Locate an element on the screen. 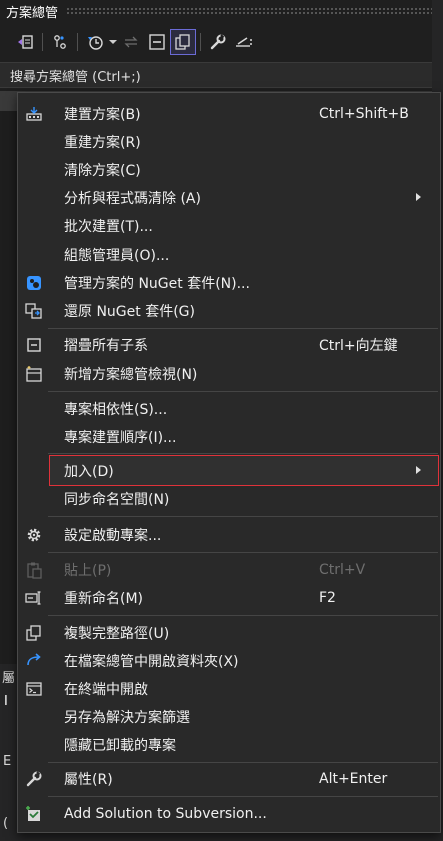 The image size is (443, 841). menu-item-paste: 貼上(P) Ctrl+V is located at coordinates (229, 569).